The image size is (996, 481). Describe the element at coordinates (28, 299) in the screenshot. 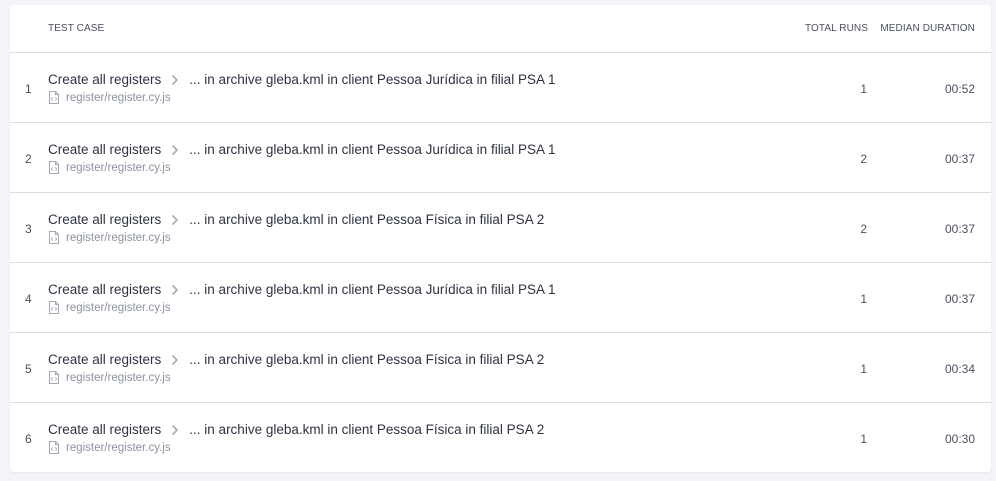

I see `row-index: 4` at that location.